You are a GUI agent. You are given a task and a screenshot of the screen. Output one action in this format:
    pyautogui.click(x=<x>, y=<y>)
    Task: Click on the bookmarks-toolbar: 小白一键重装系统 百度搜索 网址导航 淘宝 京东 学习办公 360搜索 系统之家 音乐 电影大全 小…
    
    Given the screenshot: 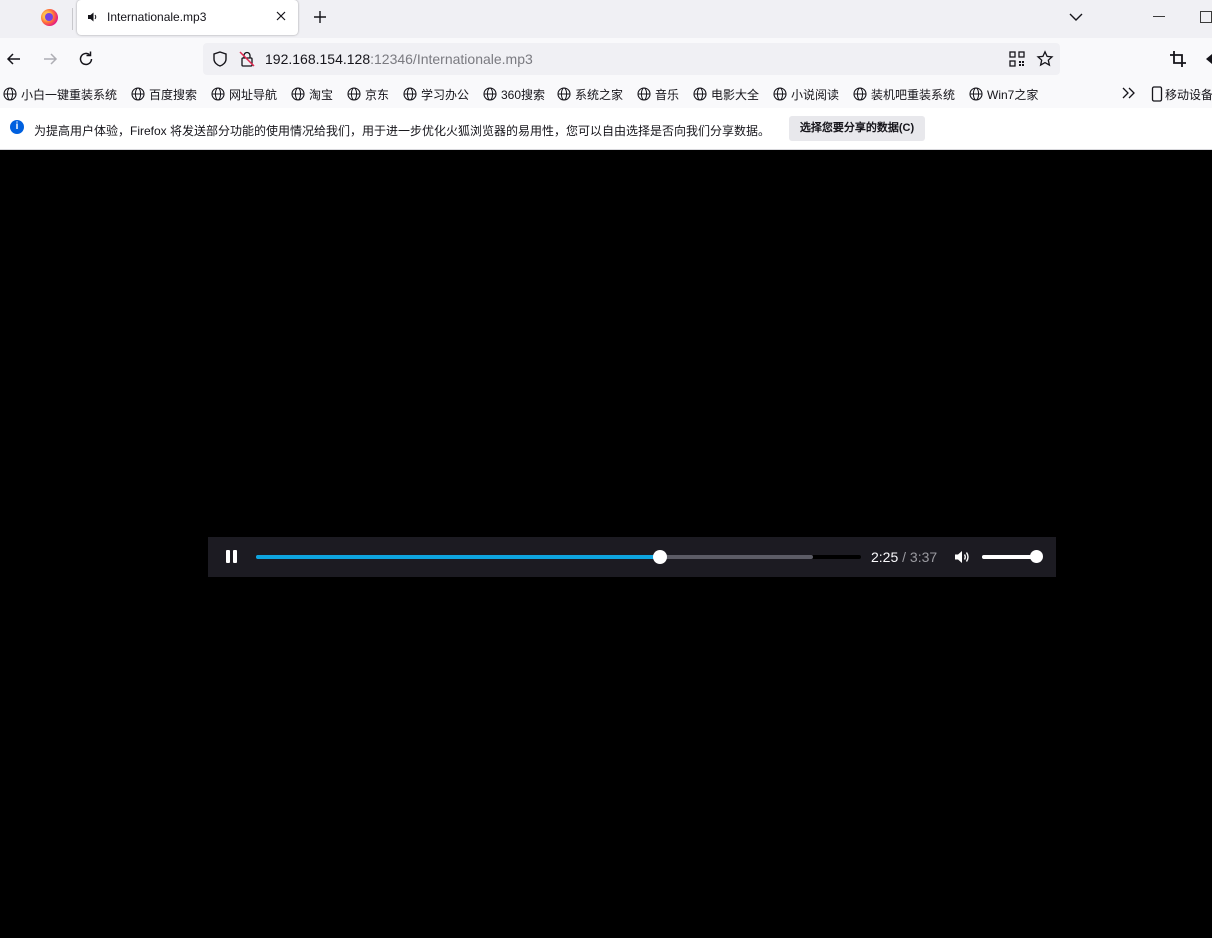 What is the action you would take?
    pyautogui.click(x=606, y=94)
    